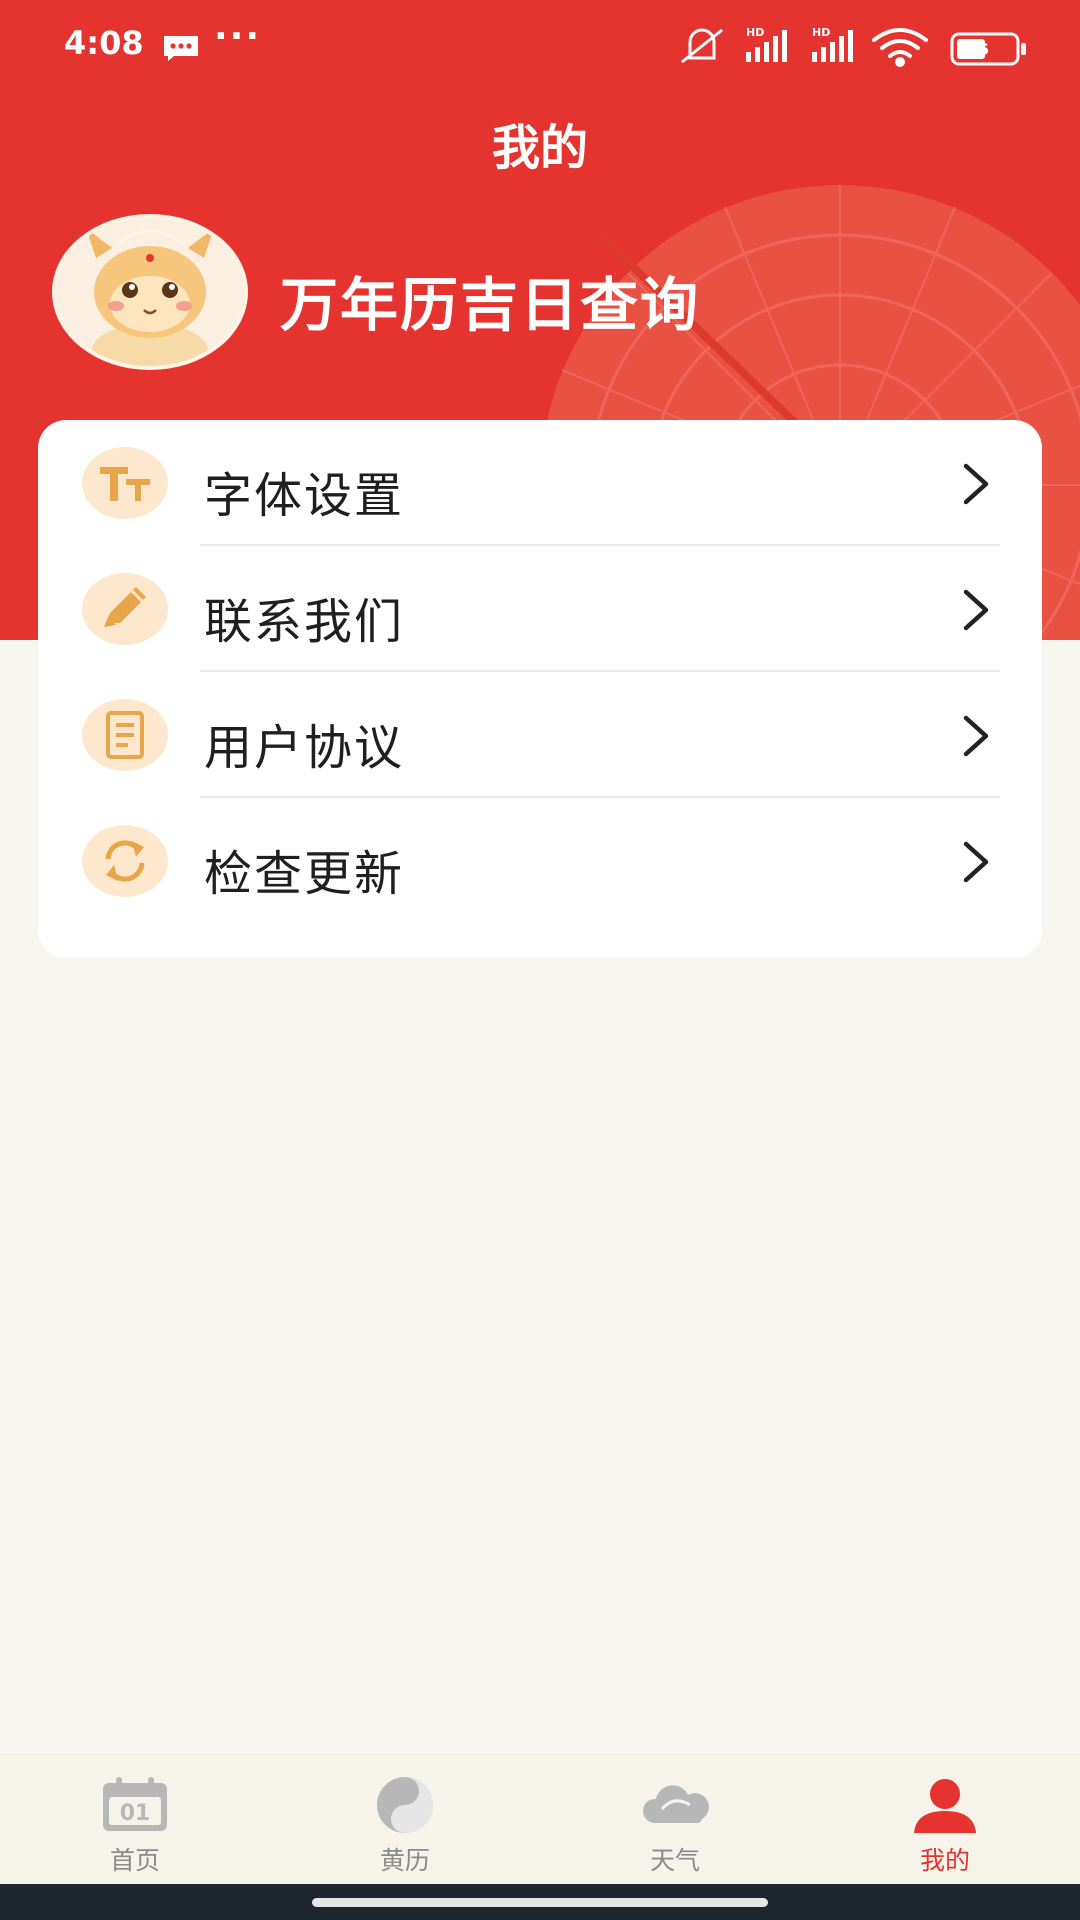 The width and height of the screenshot is (1080, 1920). What do you see at coordinates (983, 49) in the screenshot?
I see `svg-text: 5` at bounding box center [983, 49].